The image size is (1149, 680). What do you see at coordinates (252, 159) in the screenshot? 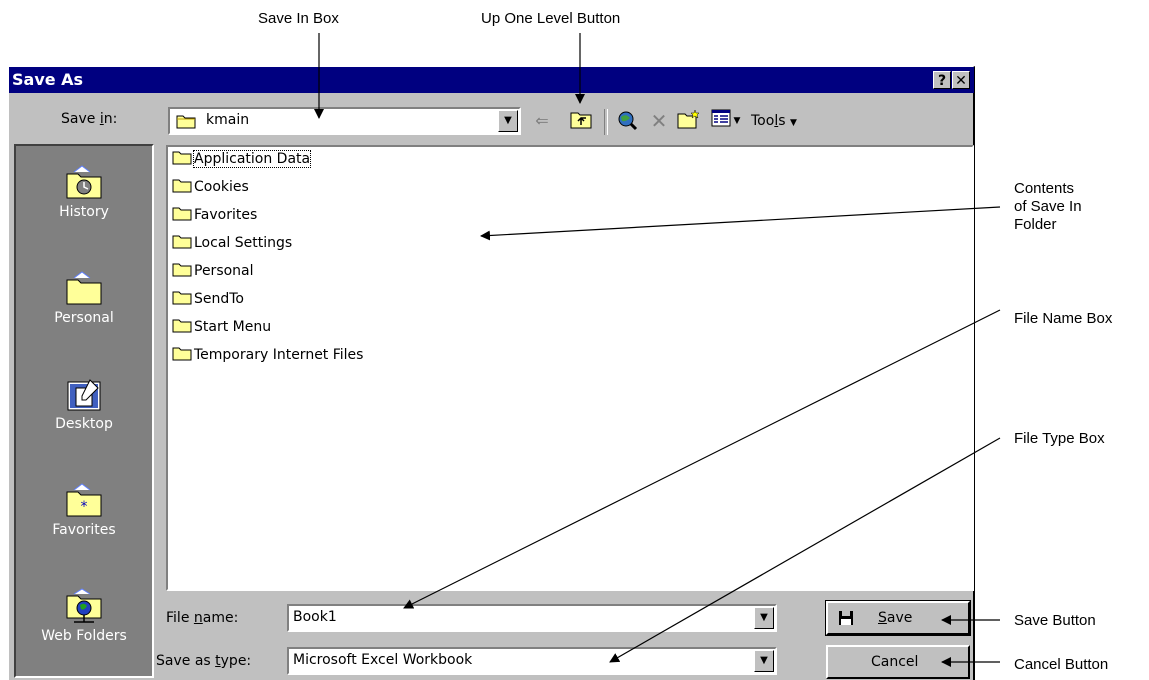
I see `file-name: Application Data` at bounding box center [252, 159].